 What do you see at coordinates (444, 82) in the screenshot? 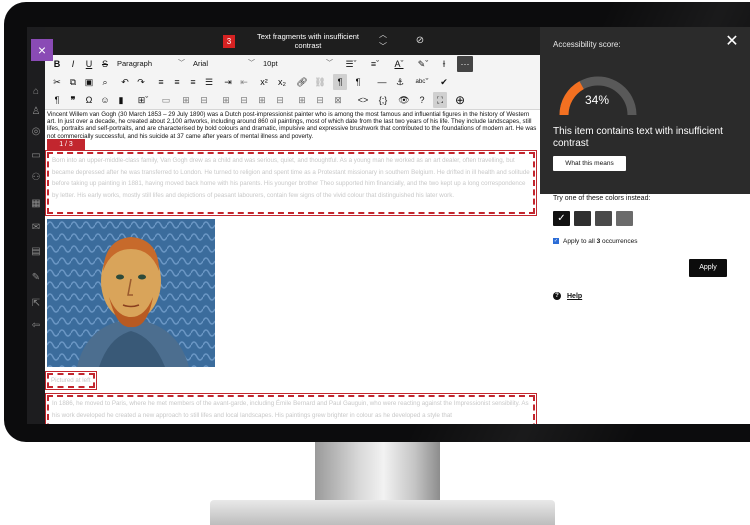
I see `format-painter-icon: ✔` at bounding box center [444, 82].